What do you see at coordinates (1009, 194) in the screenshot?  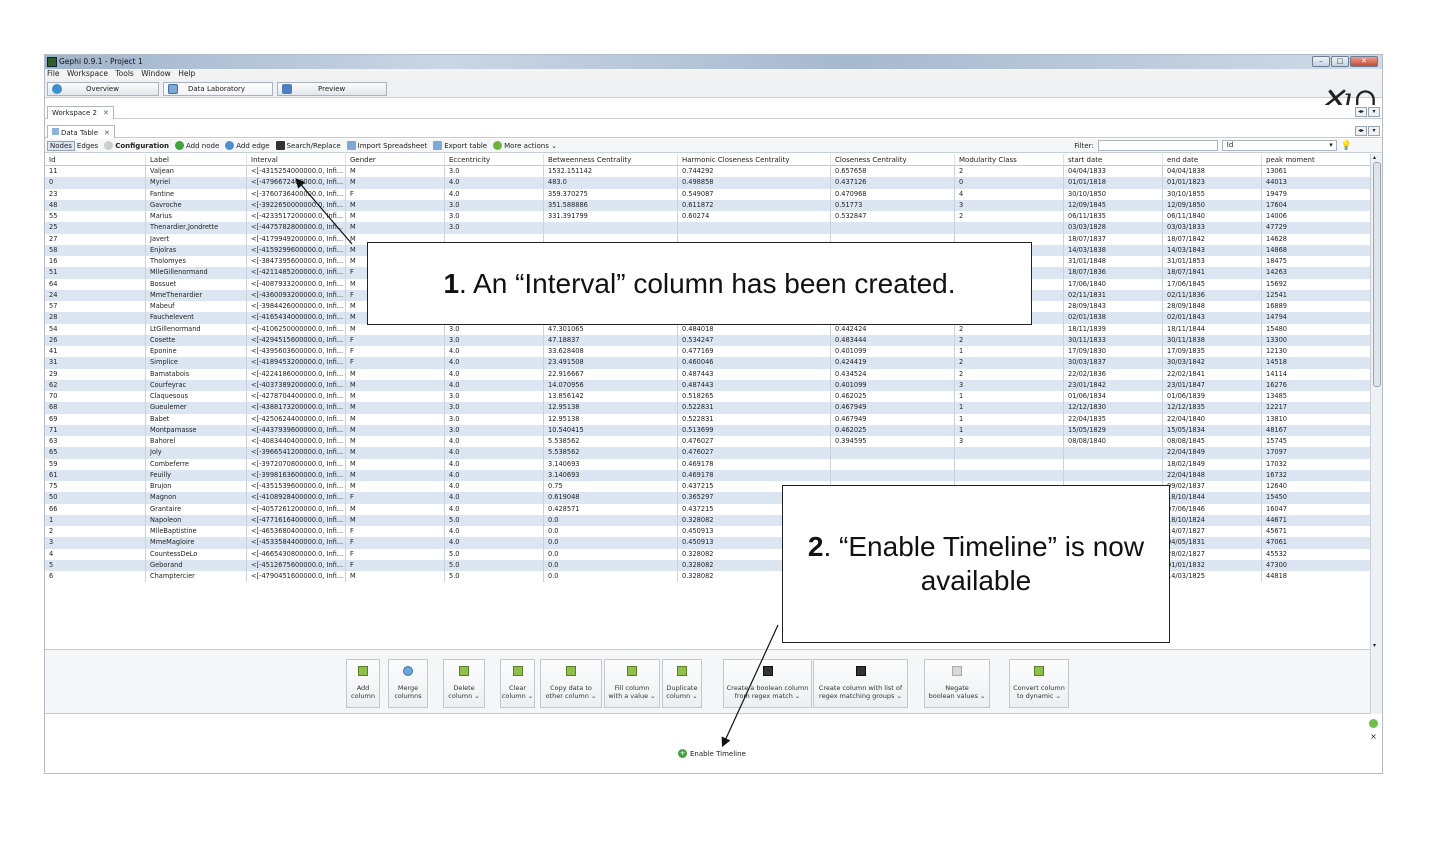 I see `table-cell: 4` at bounding box center [1009, 194].